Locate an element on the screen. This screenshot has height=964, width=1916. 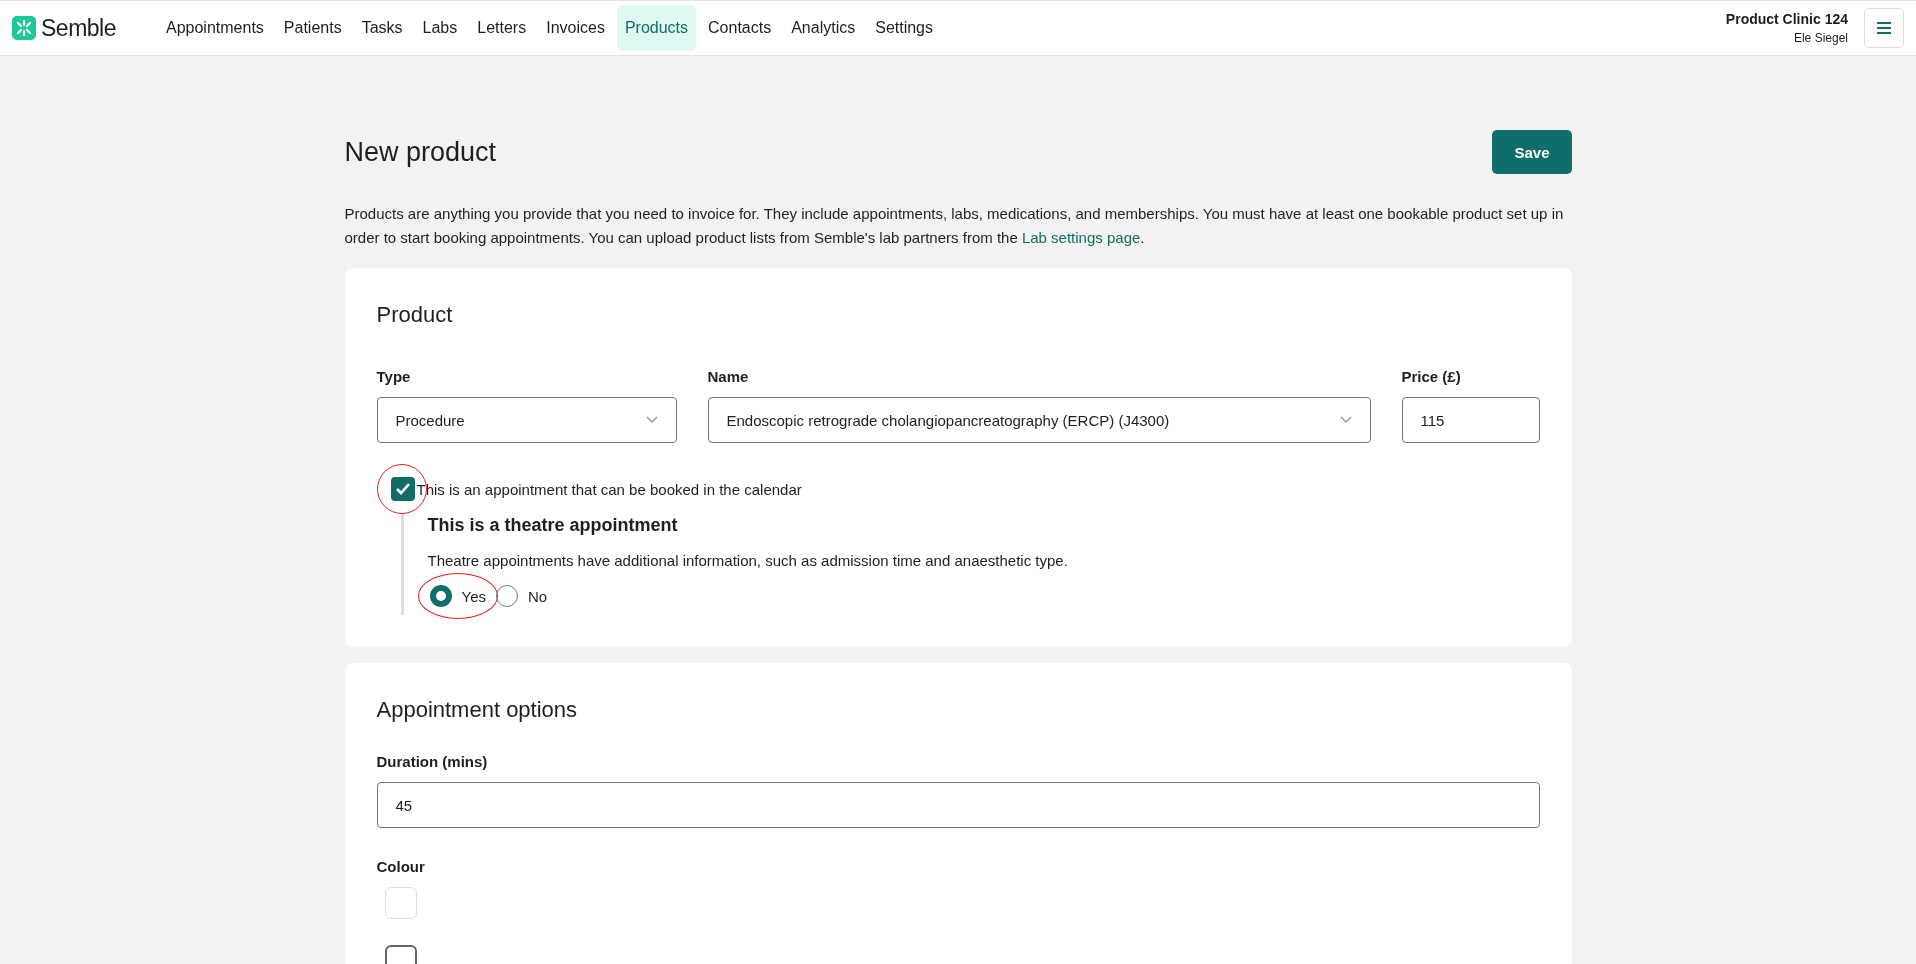
radio-button is located at coordinates (440, 596).